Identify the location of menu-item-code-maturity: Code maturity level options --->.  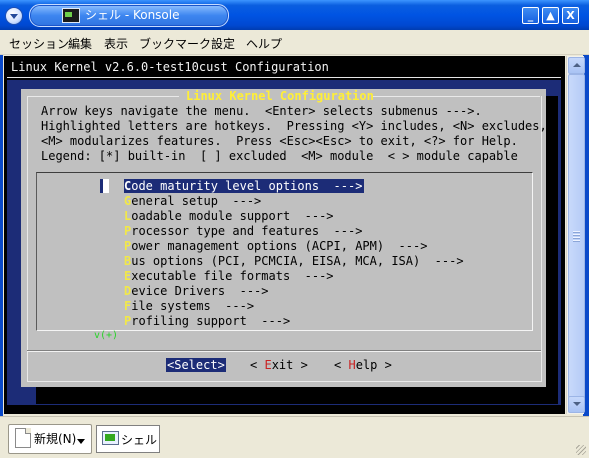
(244, 186).